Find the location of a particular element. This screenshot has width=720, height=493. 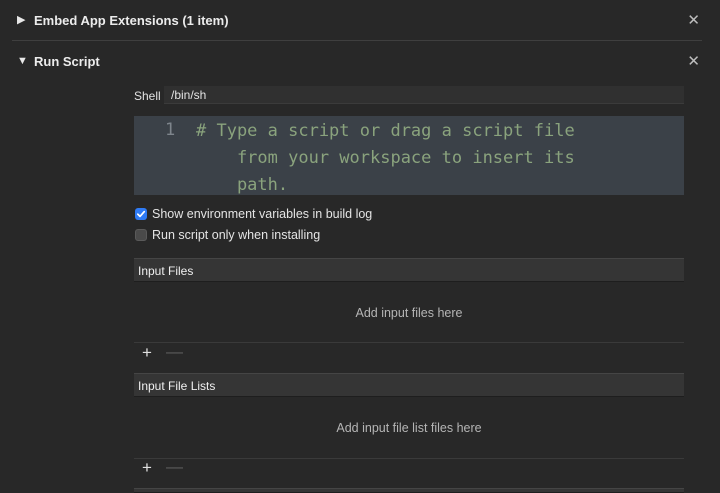

remove-input-file-button: — is located at coordinates (174, 351).